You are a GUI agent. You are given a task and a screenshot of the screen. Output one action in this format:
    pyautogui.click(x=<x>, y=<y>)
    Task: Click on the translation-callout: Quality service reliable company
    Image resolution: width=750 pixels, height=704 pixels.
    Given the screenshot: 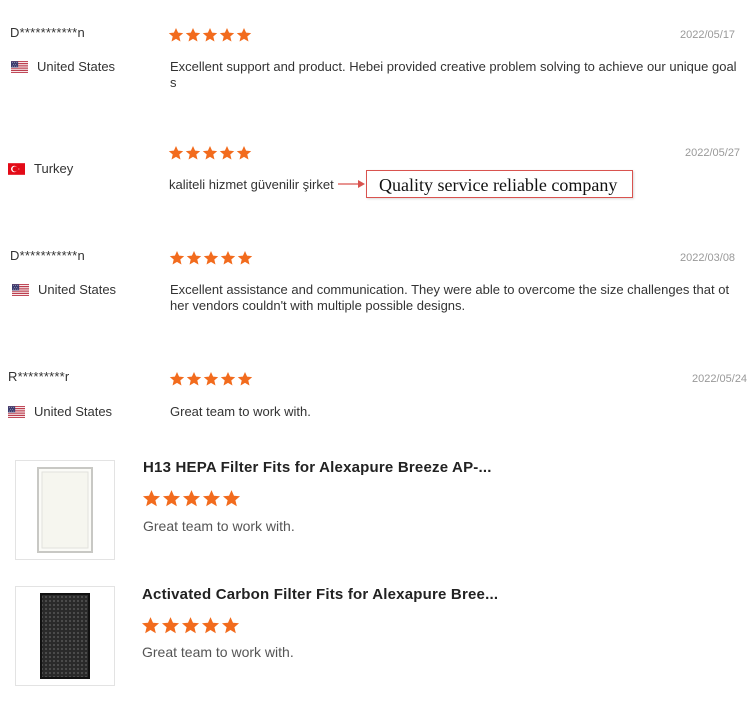 What is the action you would take?
    pyautogui.click(x=499, y=184)
    